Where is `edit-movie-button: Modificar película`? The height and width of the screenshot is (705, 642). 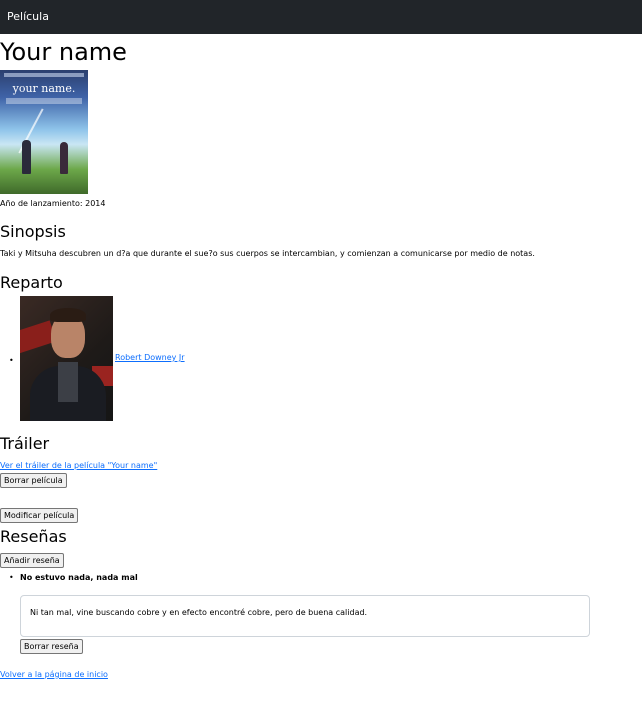
edit-movie-button: Modificar película is located at coordinates (39, 515).